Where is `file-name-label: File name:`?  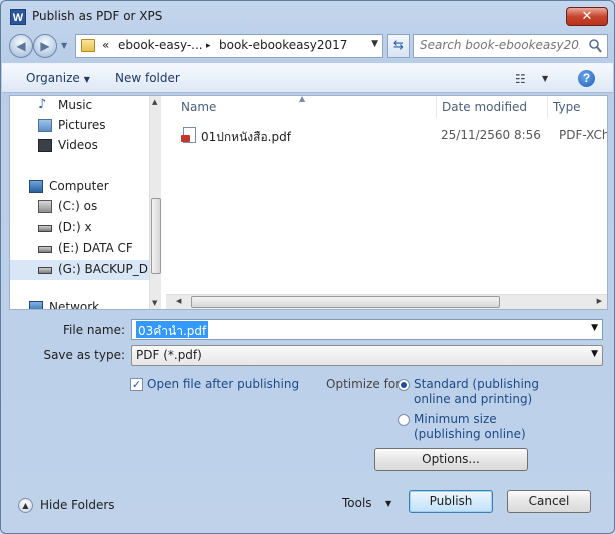 file-name-label: File name: is located at coordinates (83, 330).